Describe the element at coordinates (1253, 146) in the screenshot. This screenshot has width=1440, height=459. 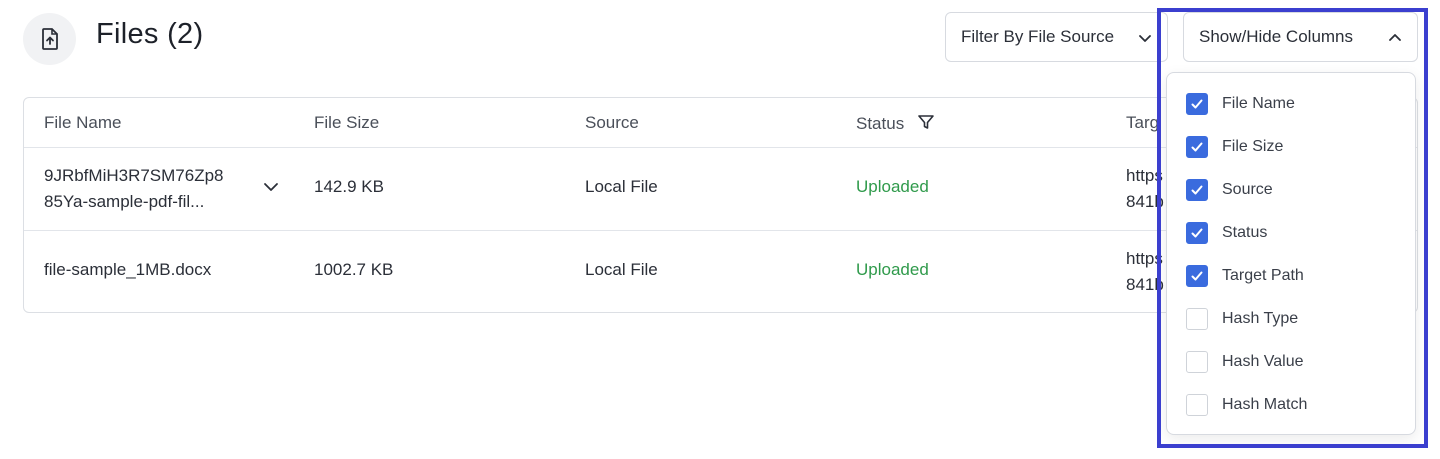
I see `column-toggle-label: File Size` at that location.